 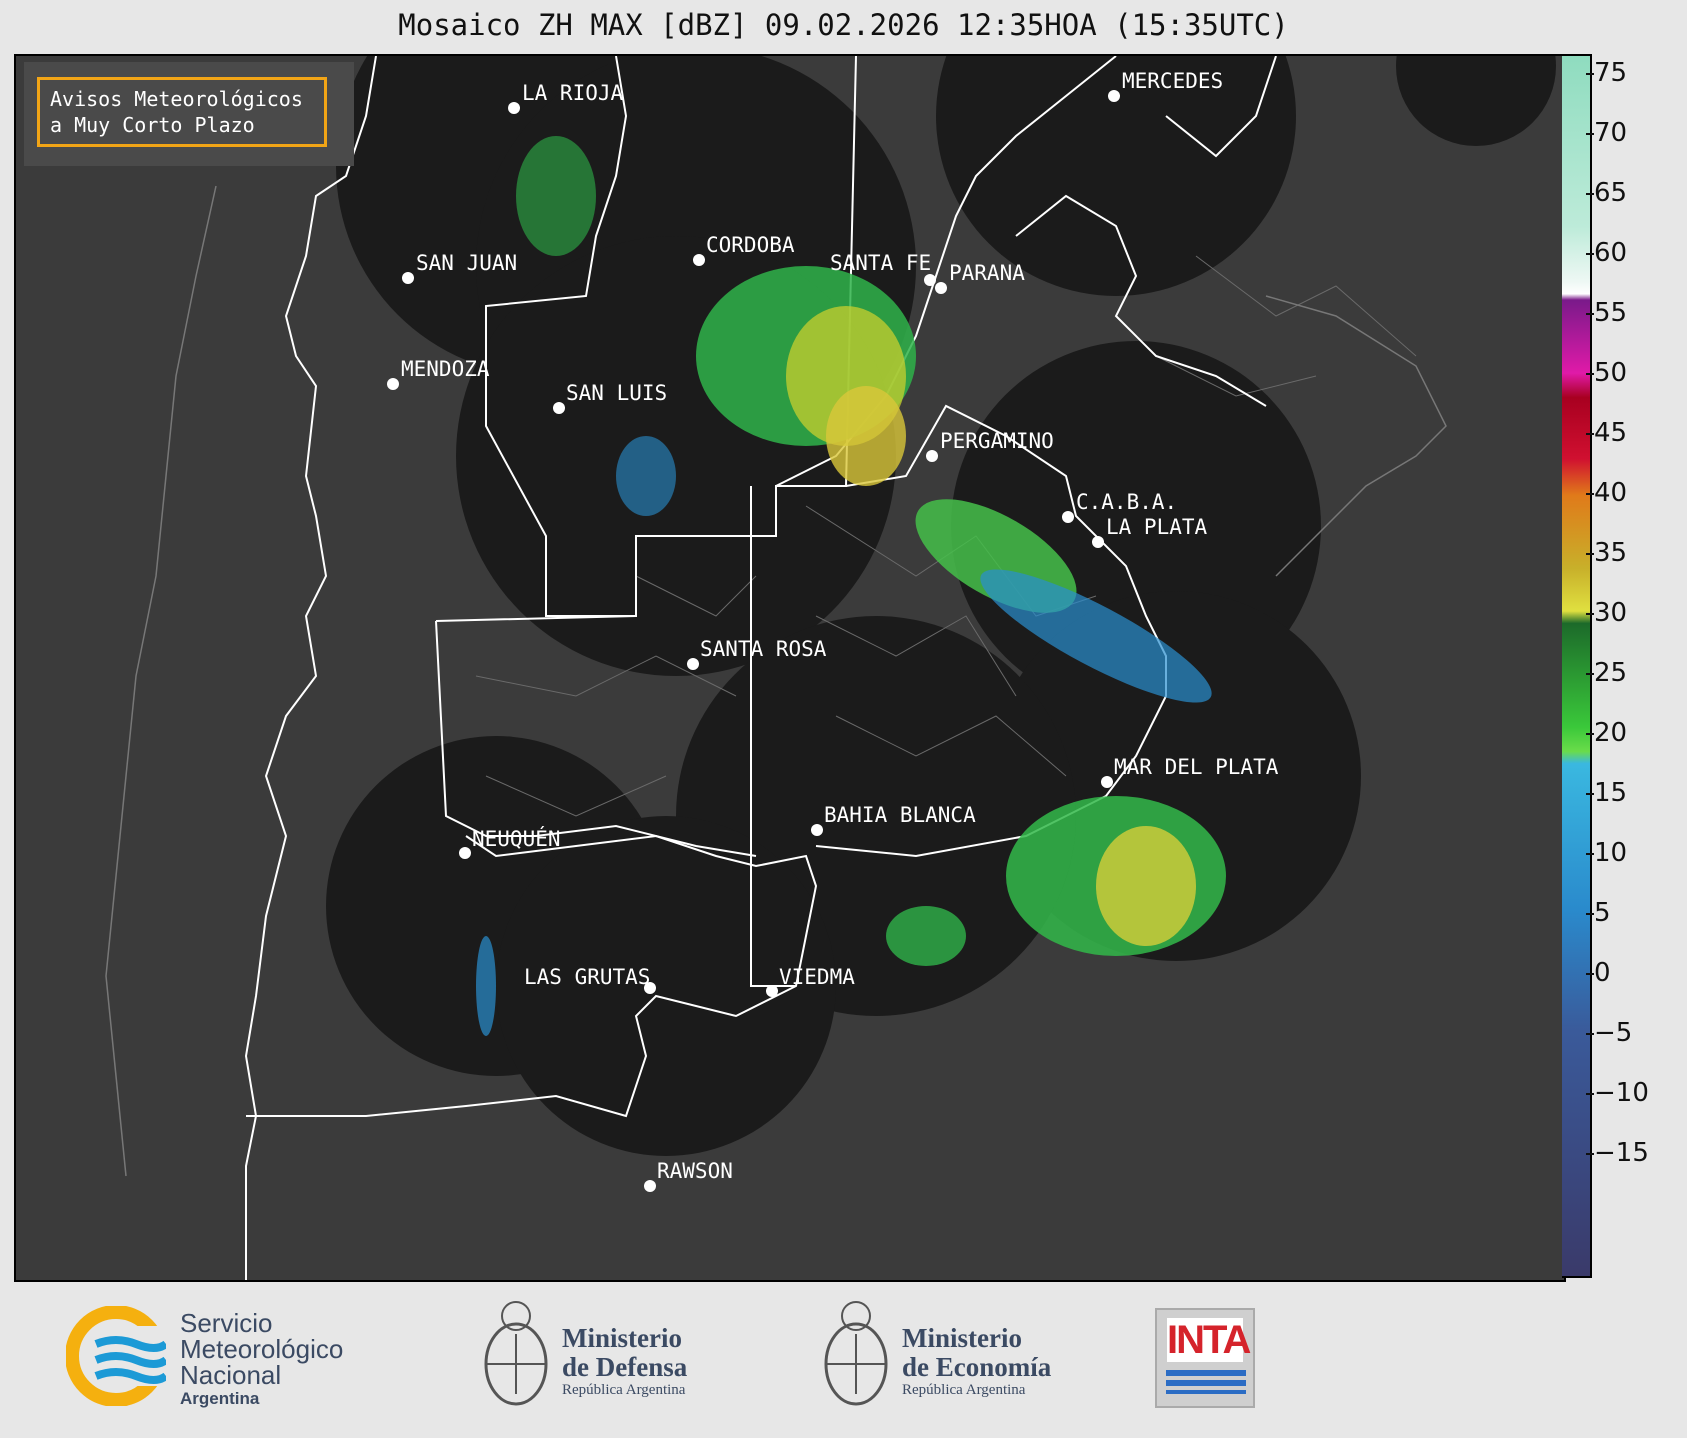 I want to click on svg-text: LA PLATA, so click(x=1157, y=527).